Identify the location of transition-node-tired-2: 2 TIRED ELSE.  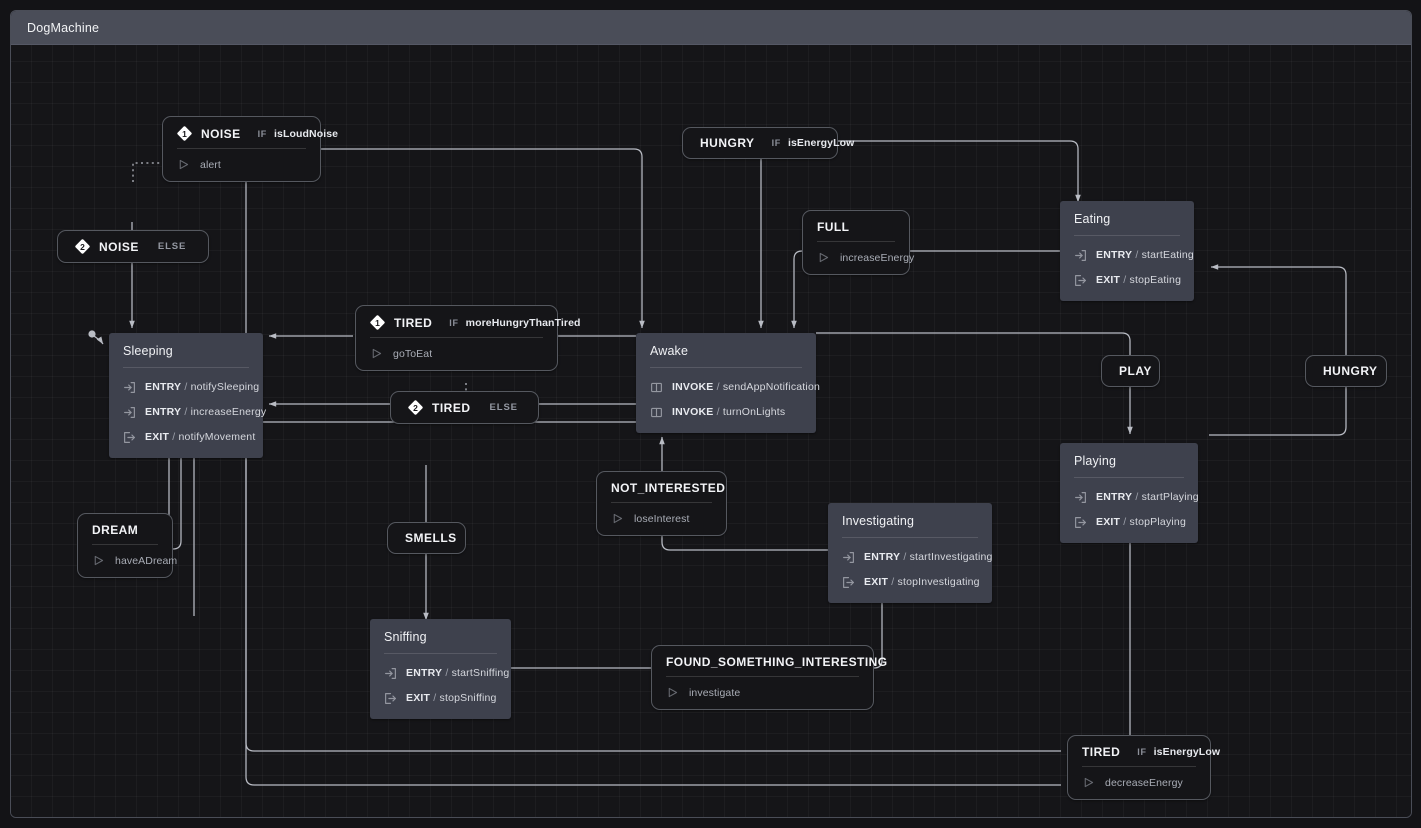
(464, 407).